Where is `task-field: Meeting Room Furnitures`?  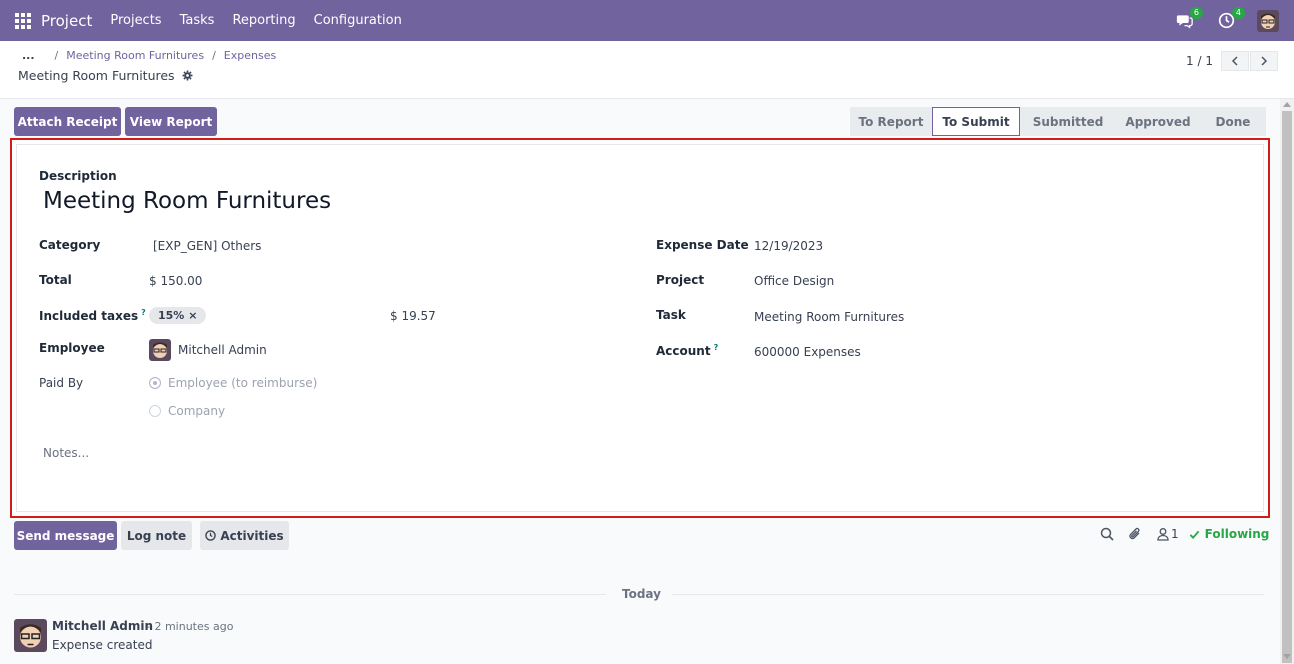 task-field: Meeting Room Furnitures is located at coordinates (829, 317).